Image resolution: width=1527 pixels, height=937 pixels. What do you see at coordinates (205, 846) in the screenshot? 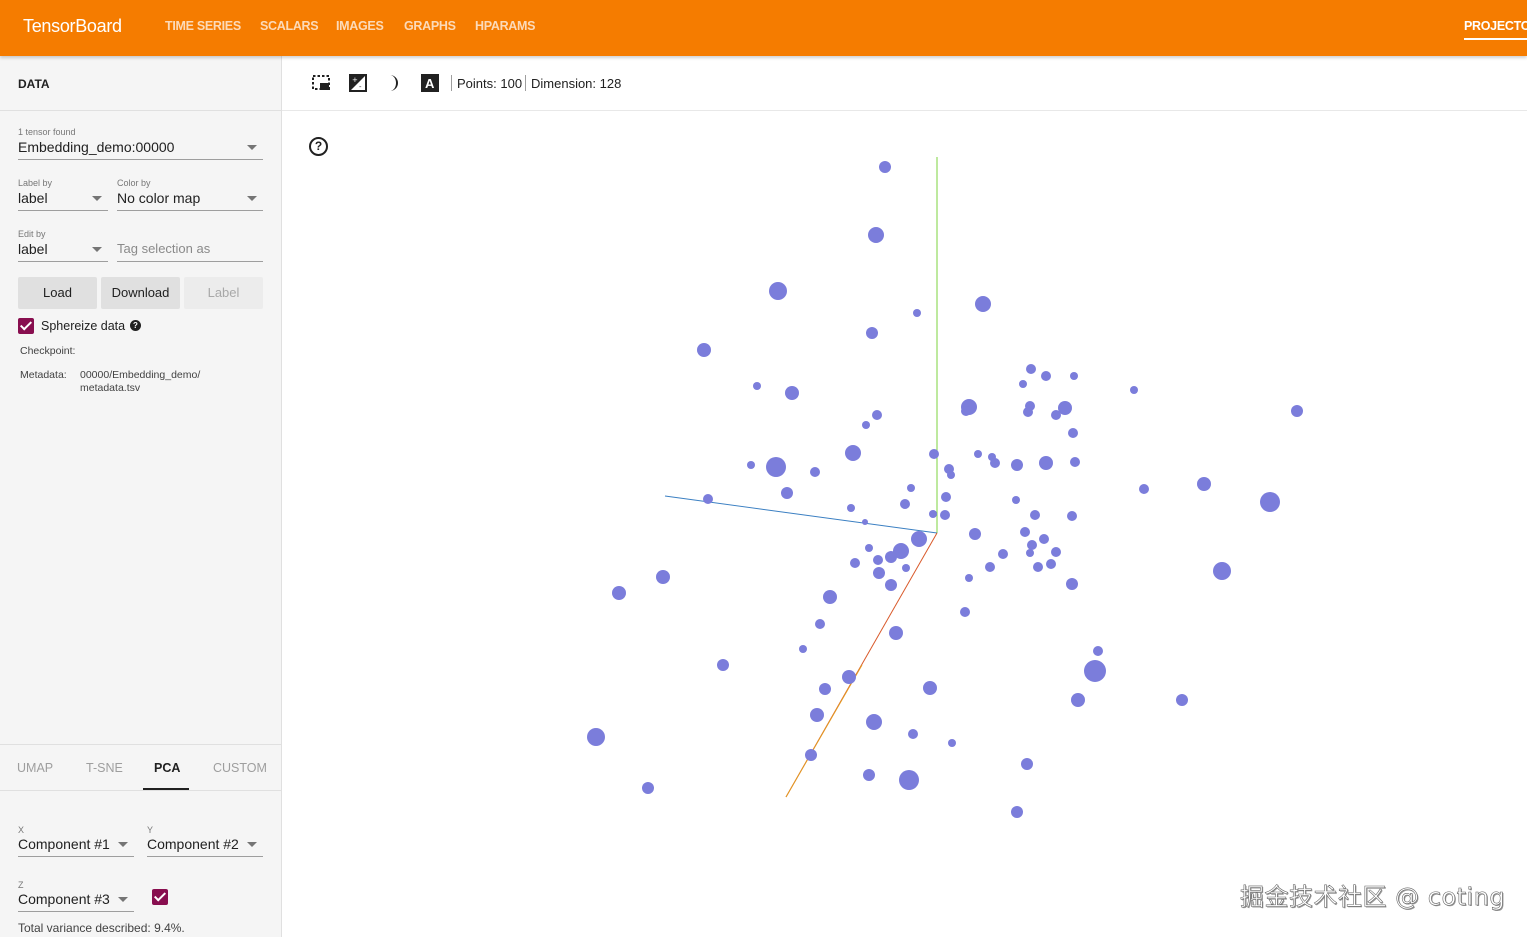
I see `pca-y-select: Component #2` at bounding box center [205, 846].